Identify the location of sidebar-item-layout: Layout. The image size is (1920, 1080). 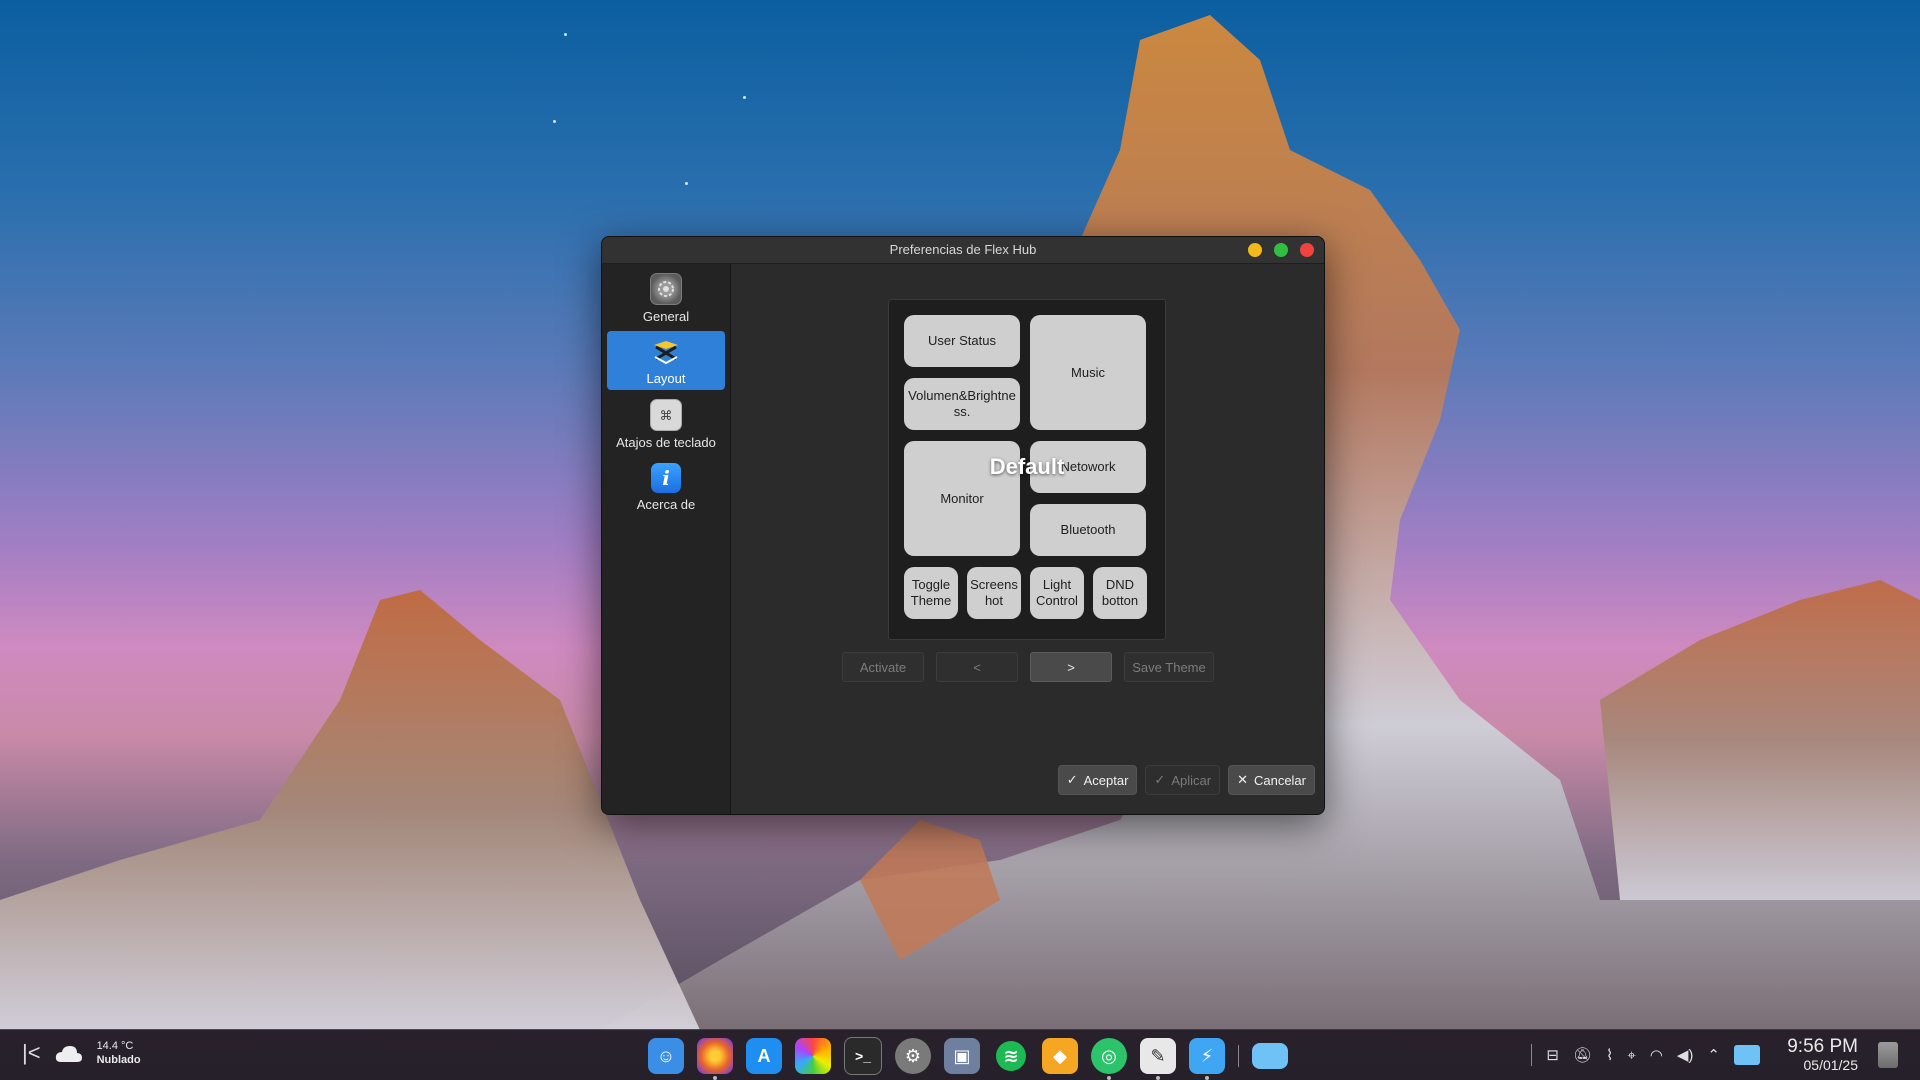
(666, 360).